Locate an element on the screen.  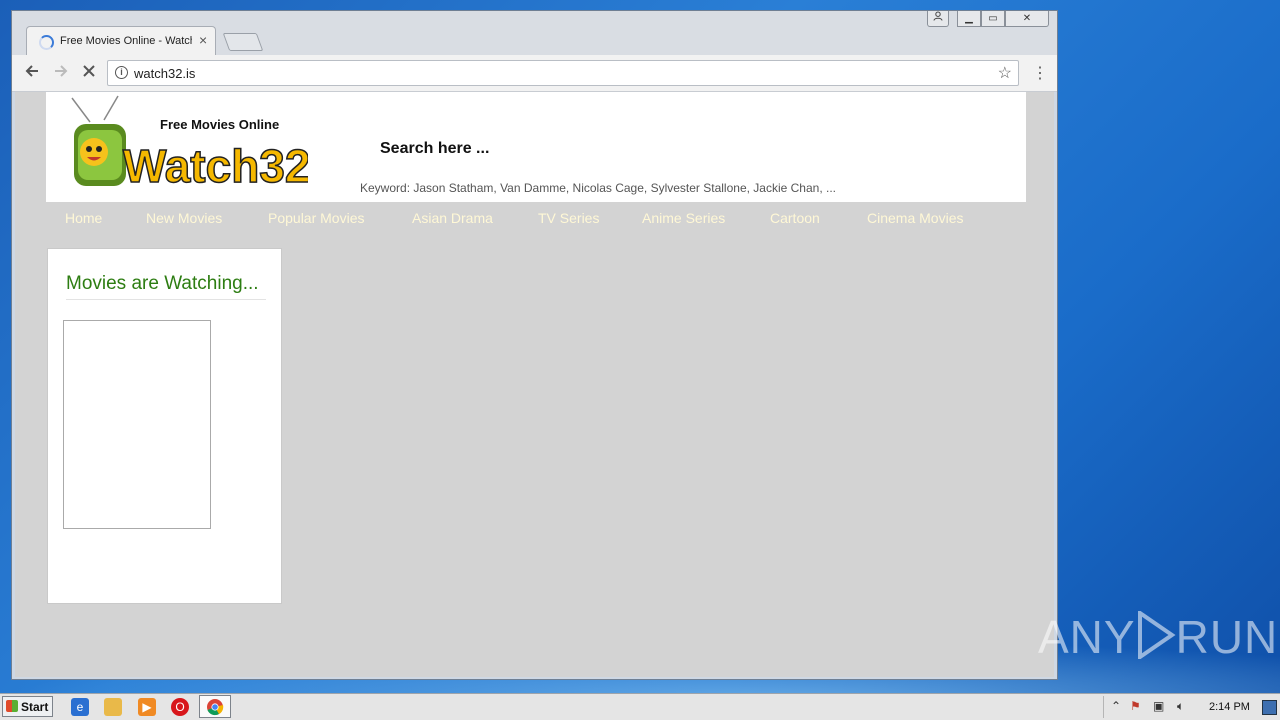
chrome-icon is located at coordinates (215, 707).